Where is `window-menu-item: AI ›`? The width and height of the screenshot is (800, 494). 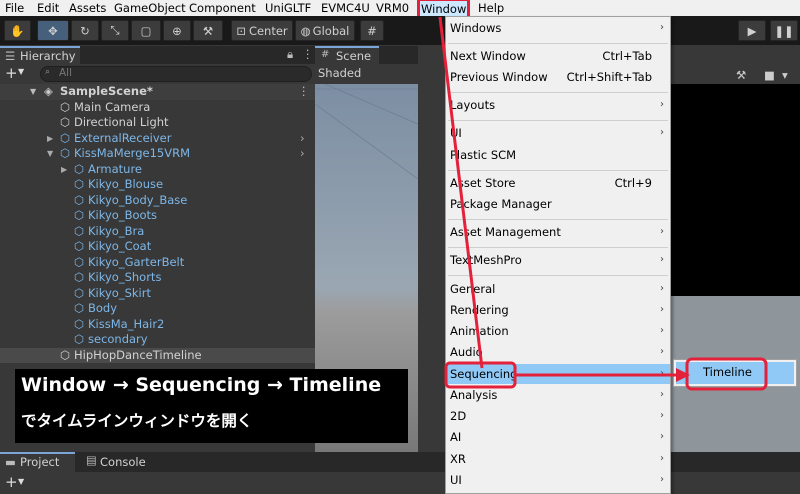
window-menu-item: AI › is located at coordinates (558, 437).